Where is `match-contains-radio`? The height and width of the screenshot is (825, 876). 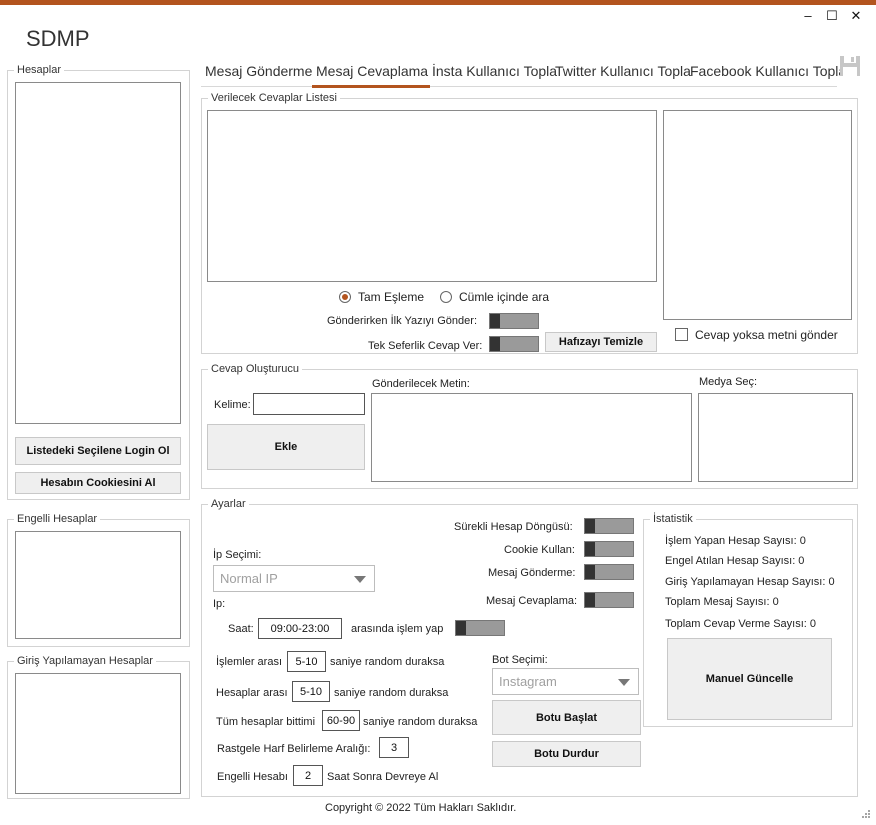
match-contains-radio is located at coordinates (446, 297).